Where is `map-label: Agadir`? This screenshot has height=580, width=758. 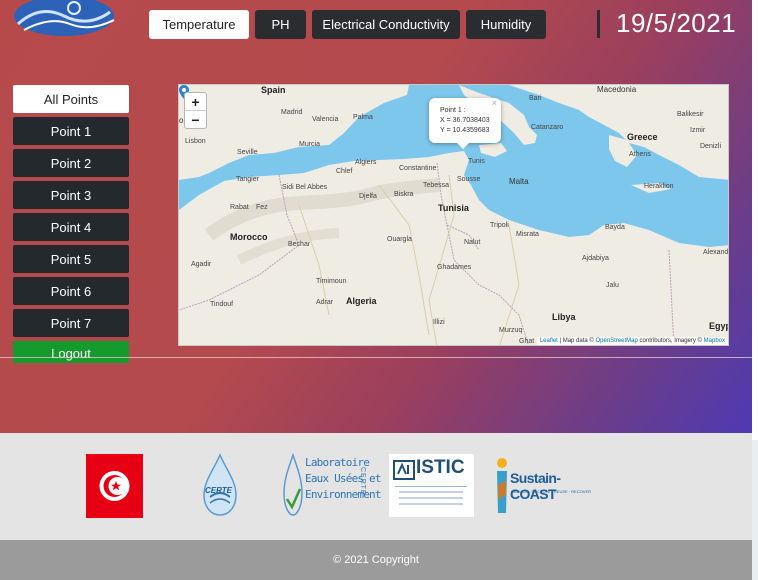 map-label: Agadir is located at coordinates (201, 264).